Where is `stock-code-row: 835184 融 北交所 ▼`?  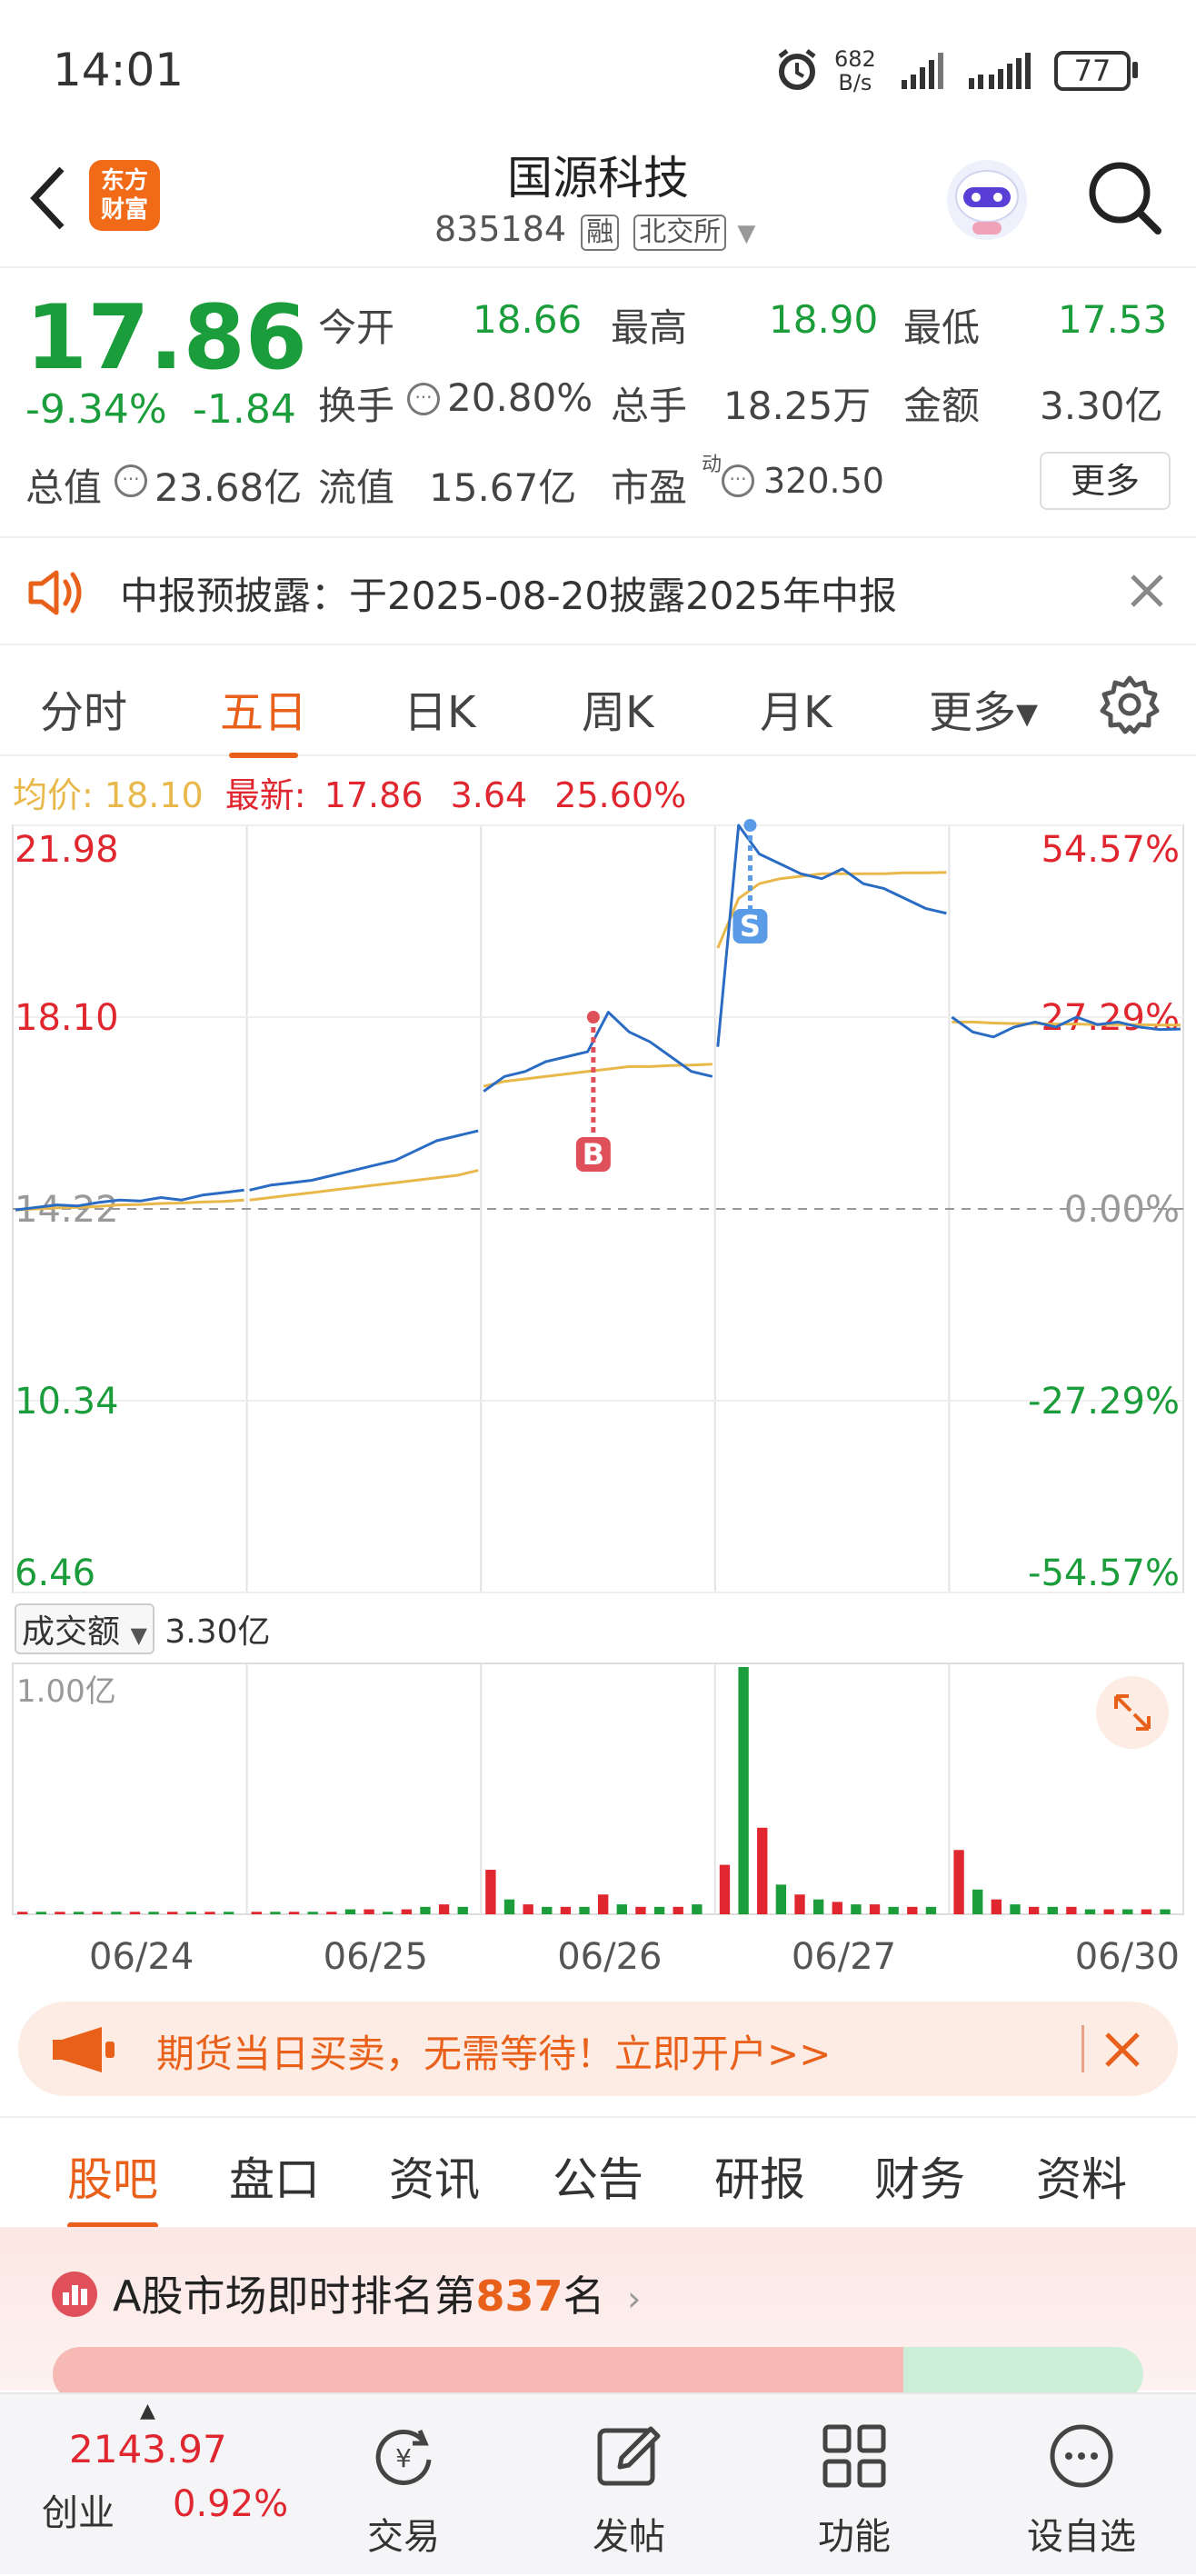
stock-code-row: 835184 融 北交所 ▼ is located at coordinates (594, 230).